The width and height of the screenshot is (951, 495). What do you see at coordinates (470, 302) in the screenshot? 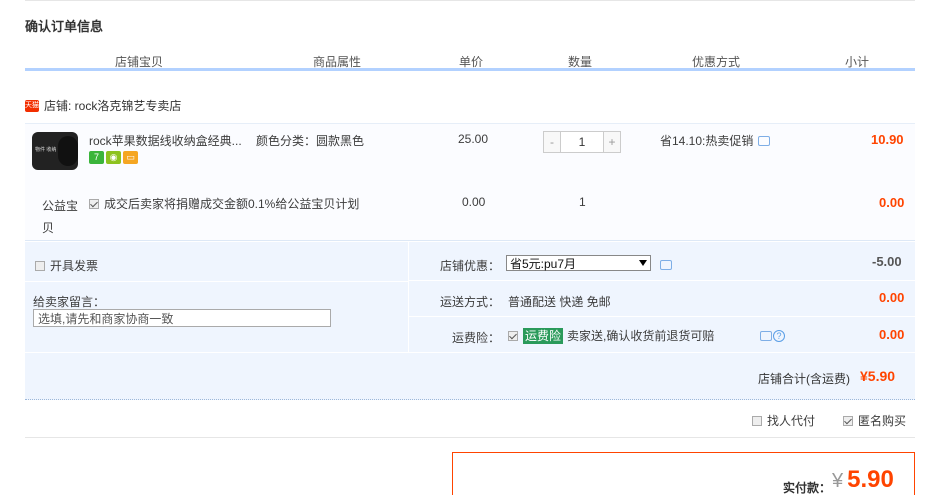
I see `shipping-label: 运送方式：` at bounding box center [470, 302].